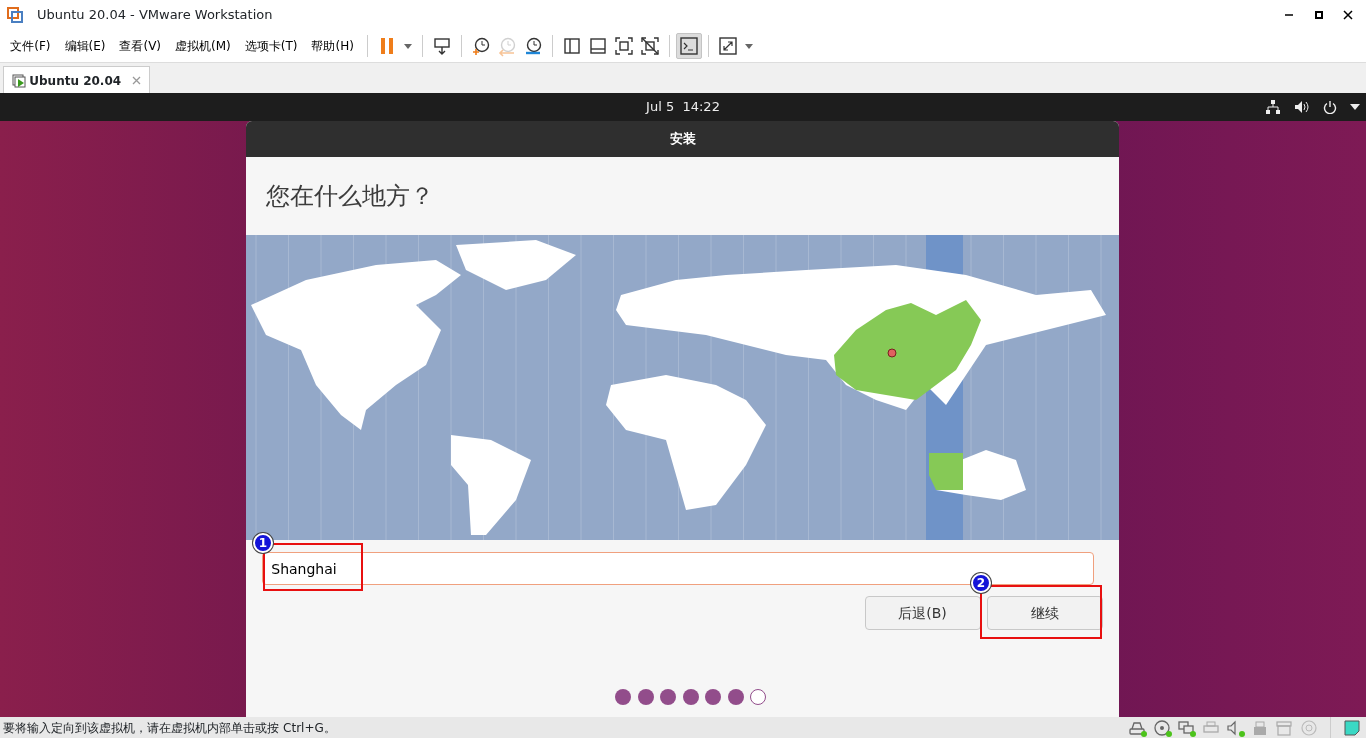  I want to click on fullscreen-icon, so click(623, 46).